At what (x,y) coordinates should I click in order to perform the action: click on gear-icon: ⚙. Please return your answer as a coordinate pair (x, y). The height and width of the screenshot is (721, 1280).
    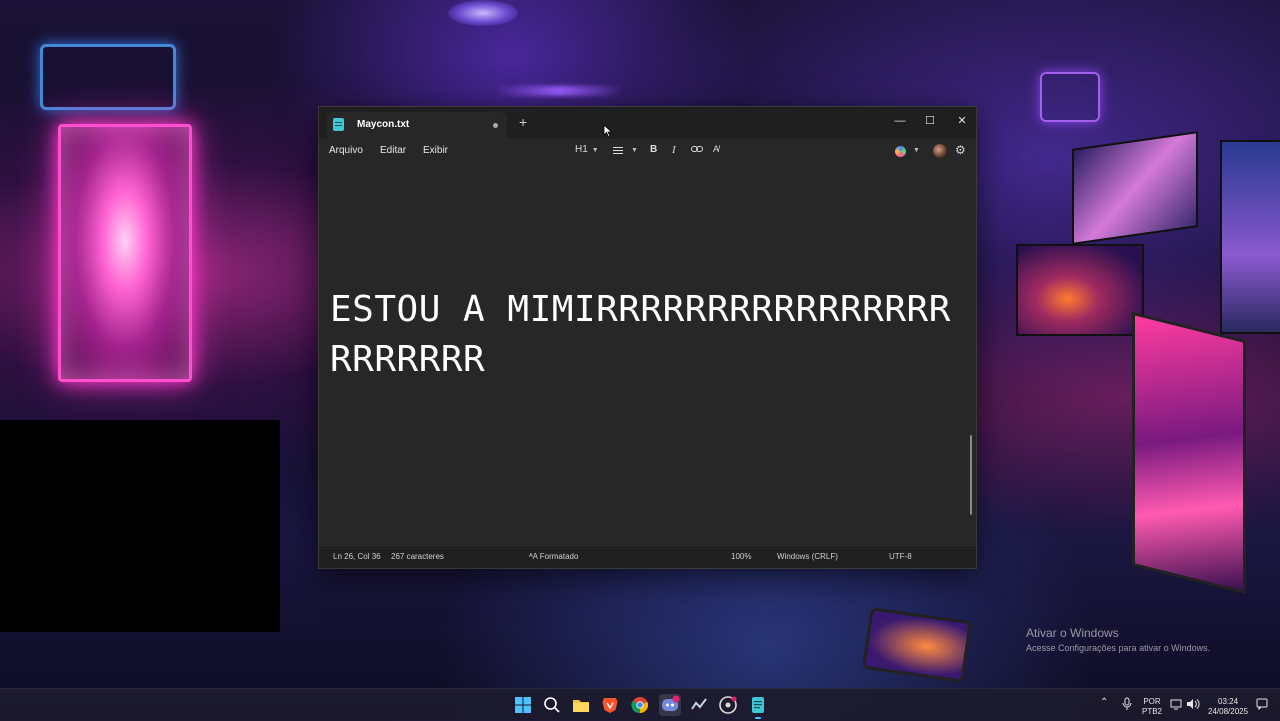
    Looking at the image, I should click on (960, 150).